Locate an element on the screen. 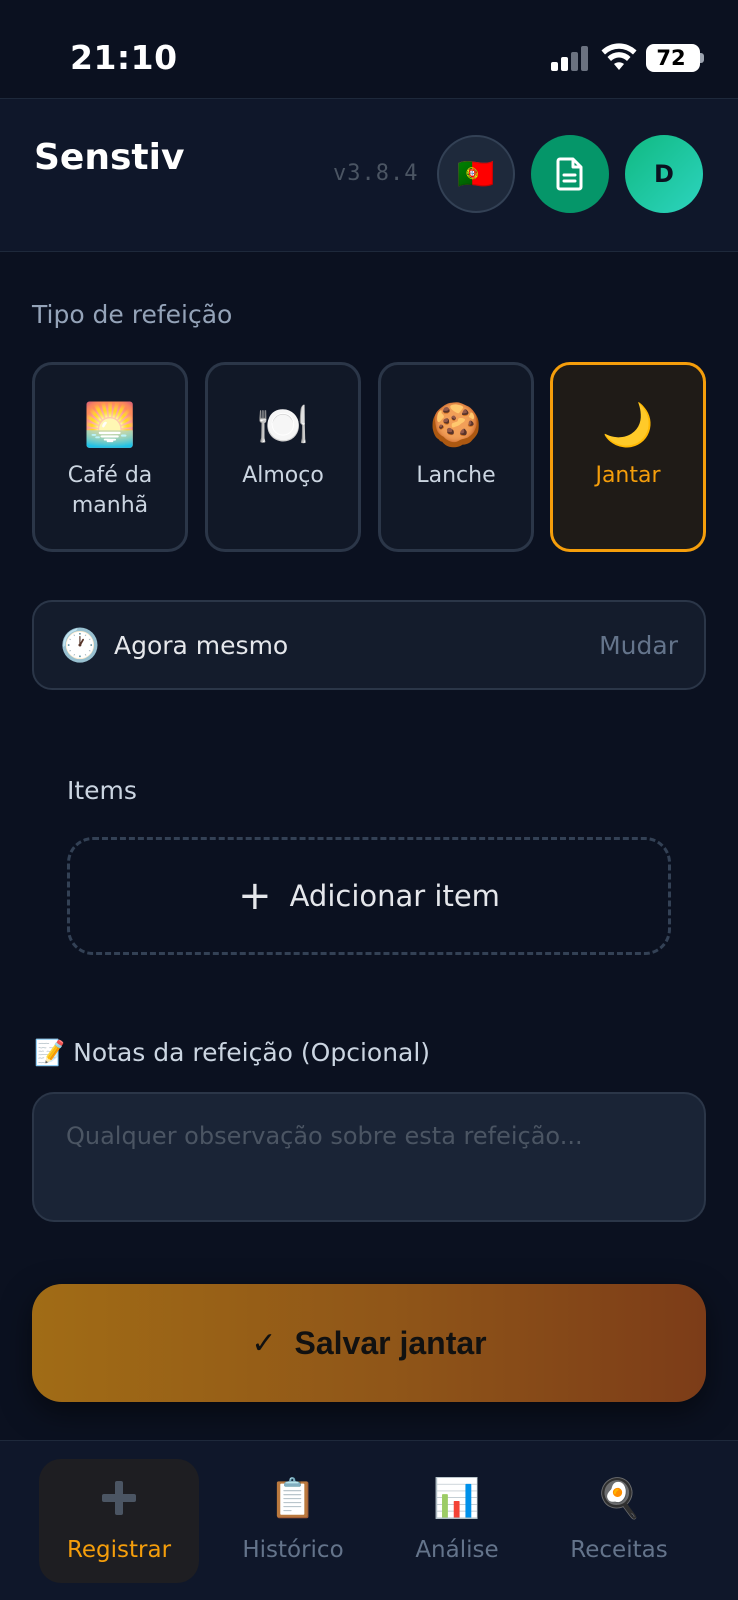  meal-option-label: Lanche is located at coordinates (456, 475).